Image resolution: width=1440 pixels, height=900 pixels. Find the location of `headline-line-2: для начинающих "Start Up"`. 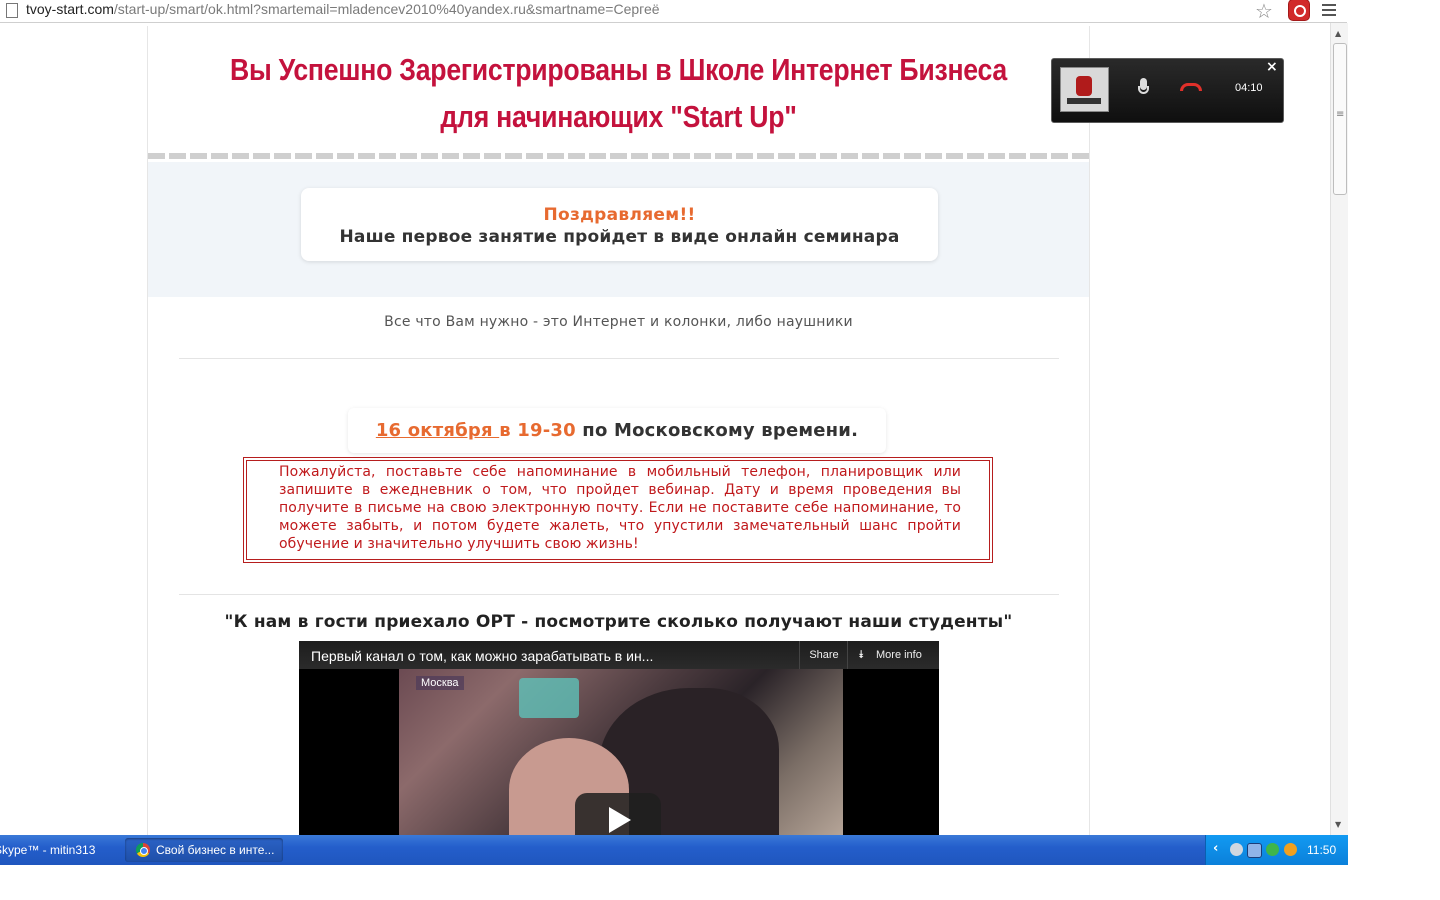

headline-line-2: для начинающих "Start Up" is located at coordinates (618, 116).